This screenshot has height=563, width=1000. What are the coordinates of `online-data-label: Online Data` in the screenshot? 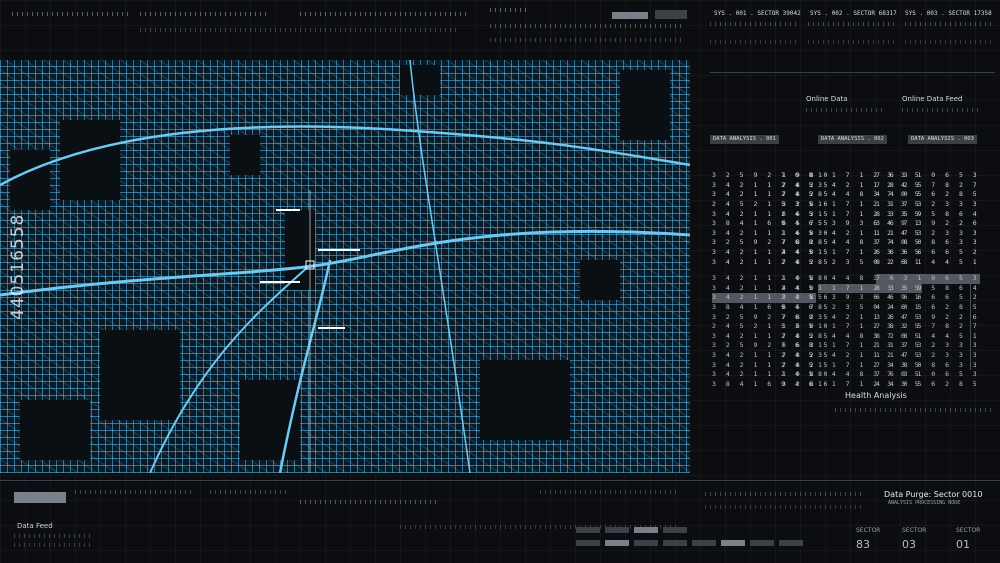 It's located at (827, 99).